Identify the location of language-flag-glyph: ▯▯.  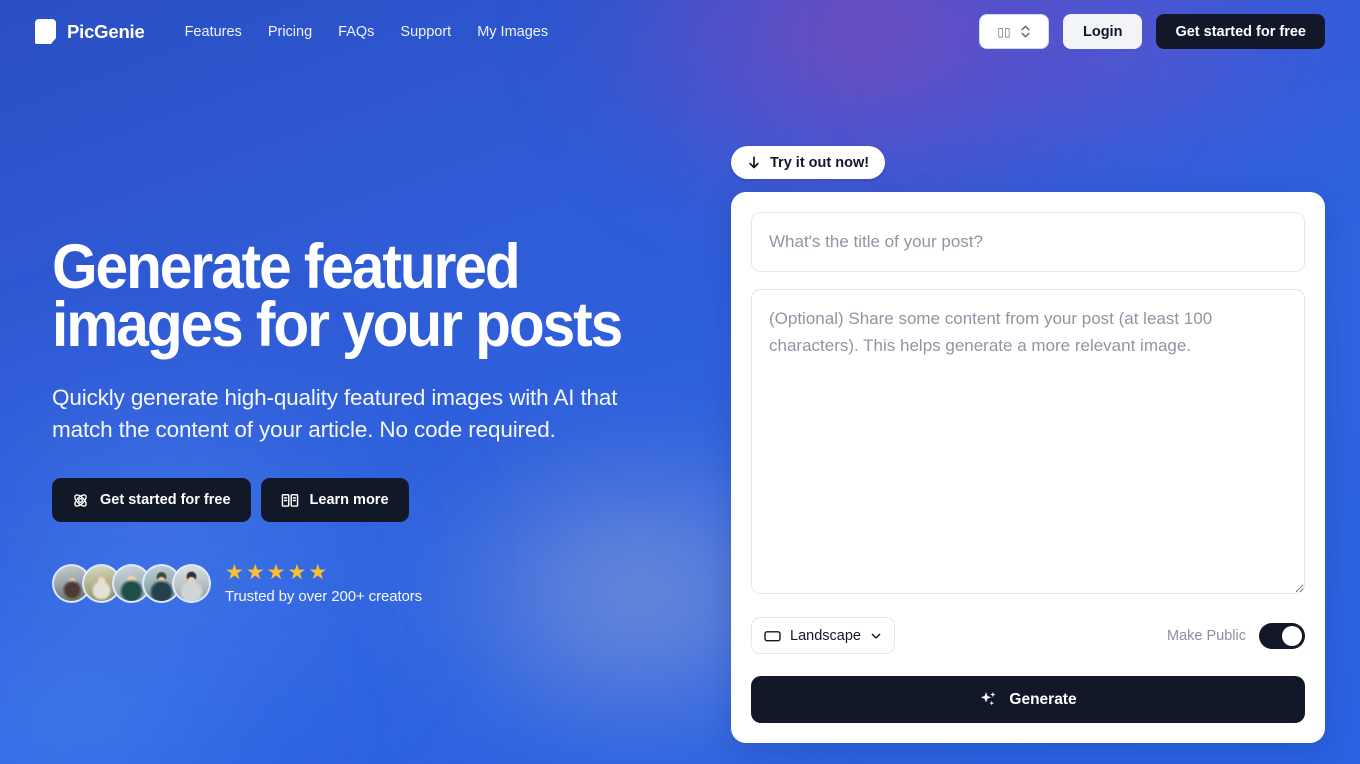
(1004, 31).